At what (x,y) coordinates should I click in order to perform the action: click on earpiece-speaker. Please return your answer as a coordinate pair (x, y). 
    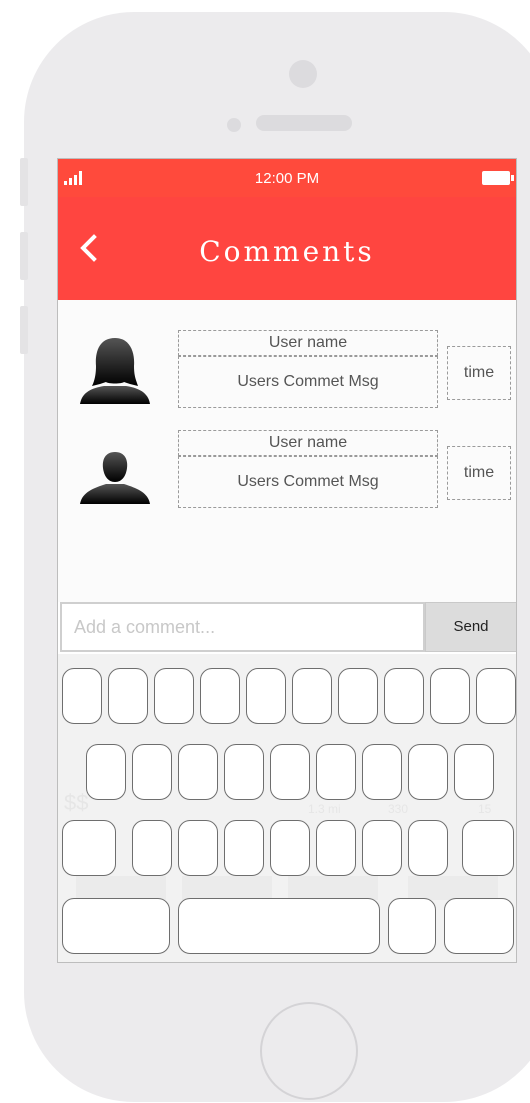
    Looking at the image, I should click on (304, 123).